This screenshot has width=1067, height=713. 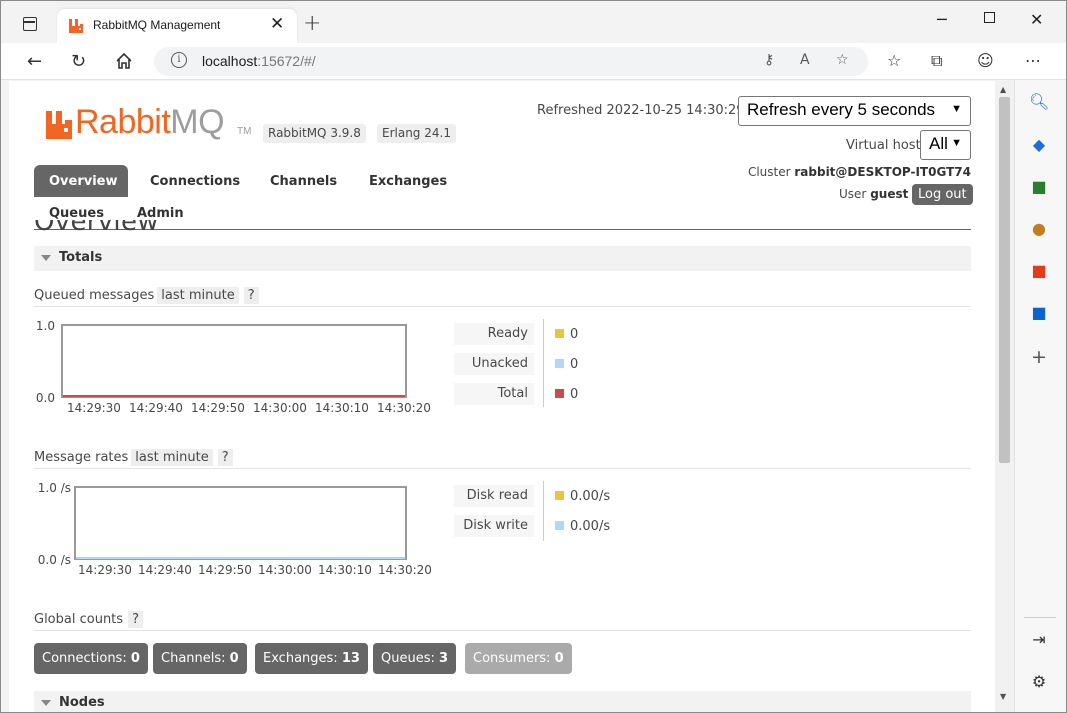 What do you see at coordinates (641, 110) in the screenshot?
I see `refreshed-timestamp: Refreshed 2022-10-25 14:30:29` at bounding box center [641, 110].